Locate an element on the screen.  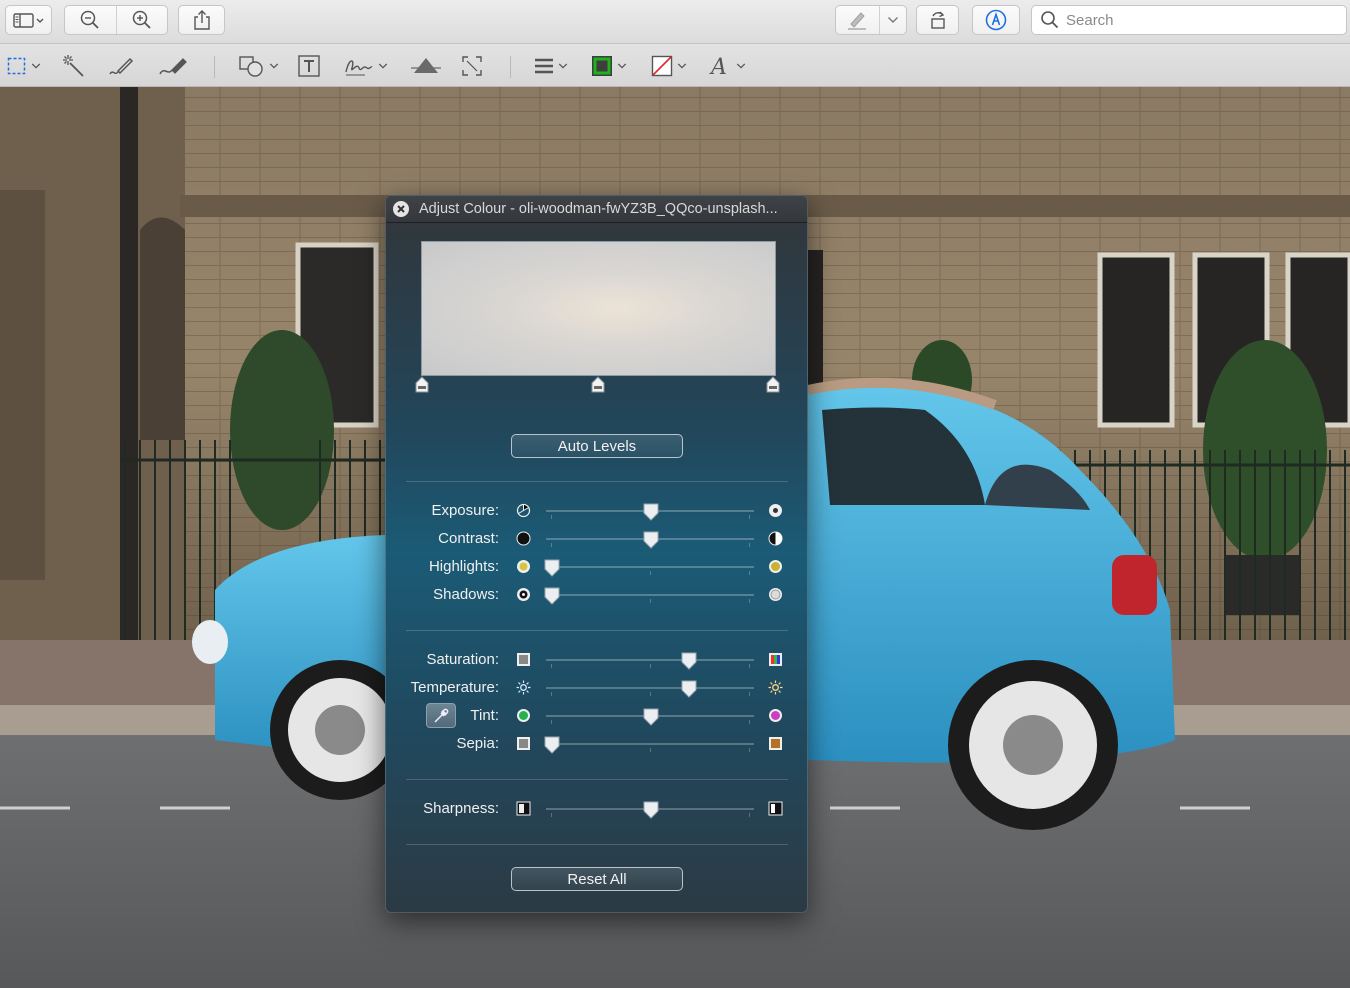
adjust-colour-button is located at coordinates (426, 66).